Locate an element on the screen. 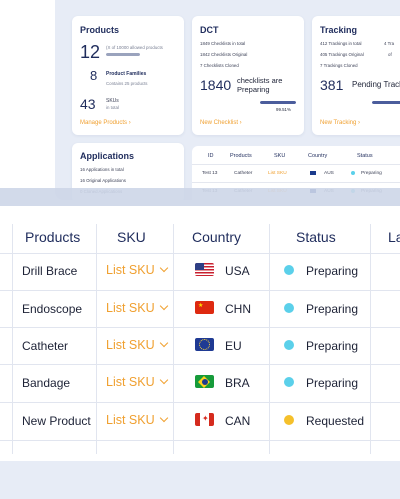 The height and width of the screenshot is (499, 400). row-country: EU is located at coordinates (233, 346).